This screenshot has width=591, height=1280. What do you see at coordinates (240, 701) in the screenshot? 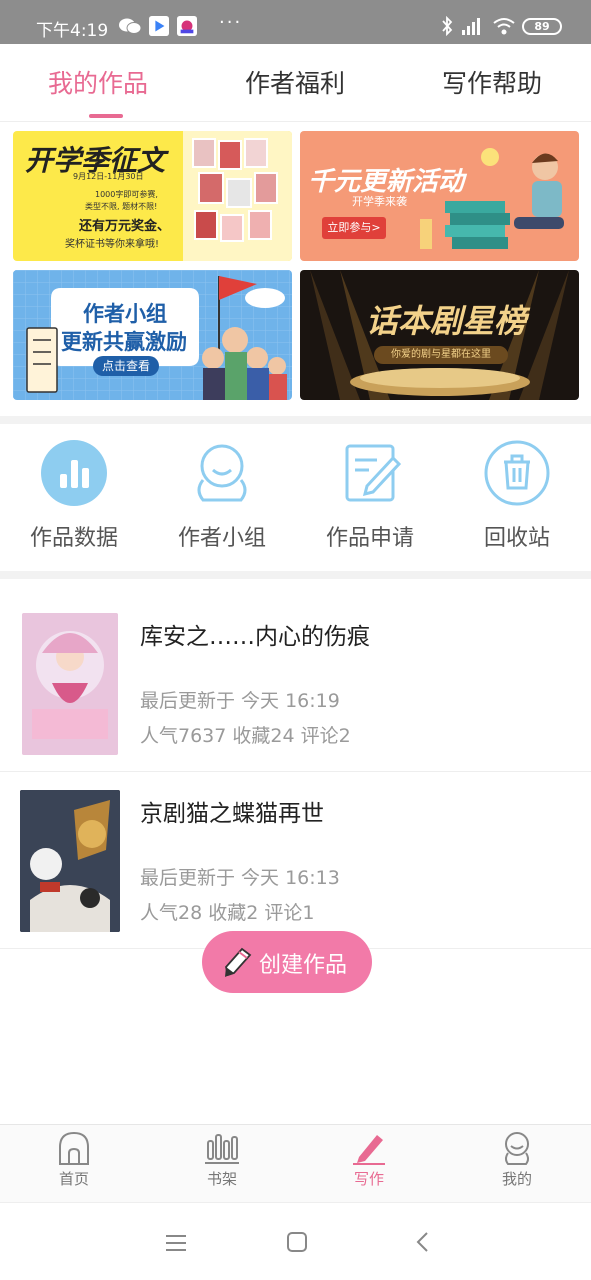
I see `work-updated: 最后更新于 今天 16:19` at bounding box center [240, 701].